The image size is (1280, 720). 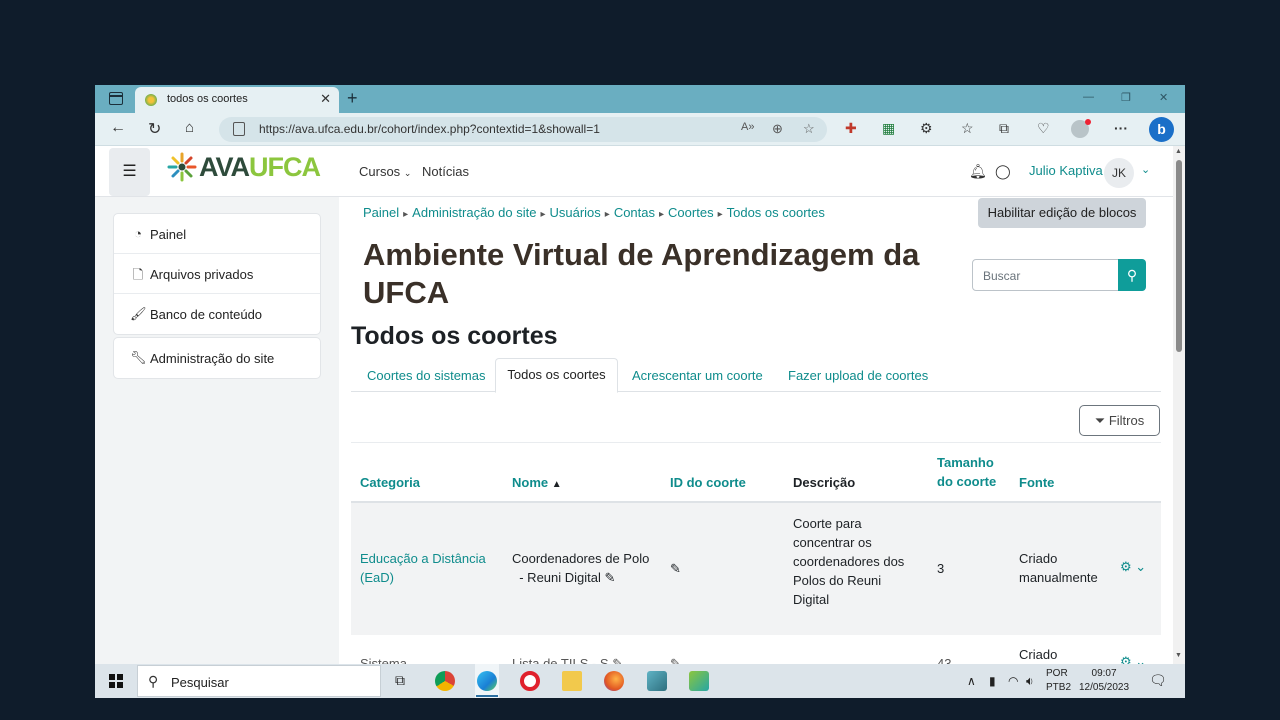 What do you see at coordinates (1043, 128) in the screenshot?
I see `heart-icon: ♡` at bounding box center [1043, 128].